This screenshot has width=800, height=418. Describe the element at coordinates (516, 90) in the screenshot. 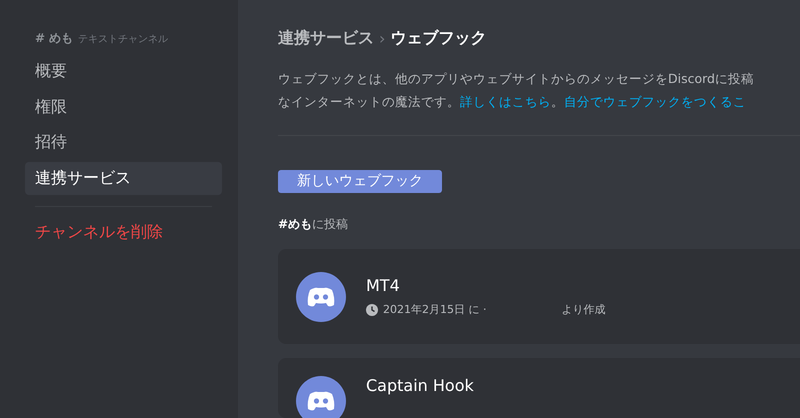

I see `description-text: ウェブフックとは、他のアプリやウェブサイトからのメッセージをDiscordに投稿 なインターネットの魔法です。詳しくはこちら。自分でウェブフックをつくるこ` at that location.